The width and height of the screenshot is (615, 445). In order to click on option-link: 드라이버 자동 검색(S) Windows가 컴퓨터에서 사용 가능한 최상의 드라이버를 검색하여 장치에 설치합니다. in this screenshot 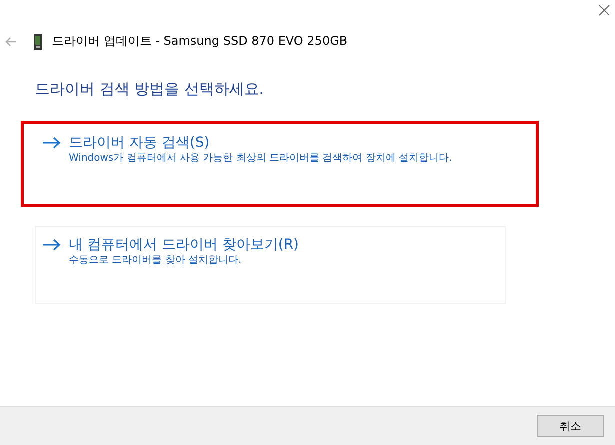, I will do `click(270, 164)`.